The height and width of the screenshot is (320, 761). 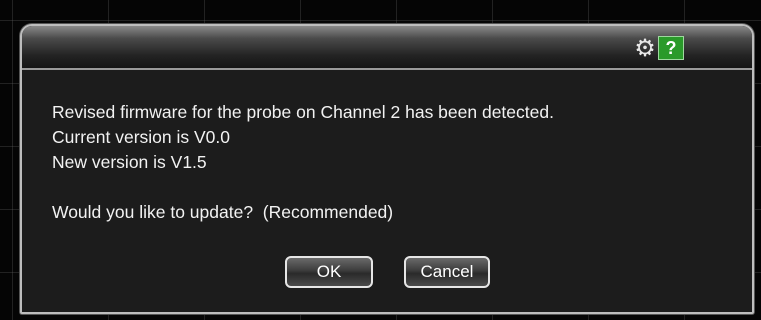 I want to click on help-button: ?, so click(x=671, y=48).